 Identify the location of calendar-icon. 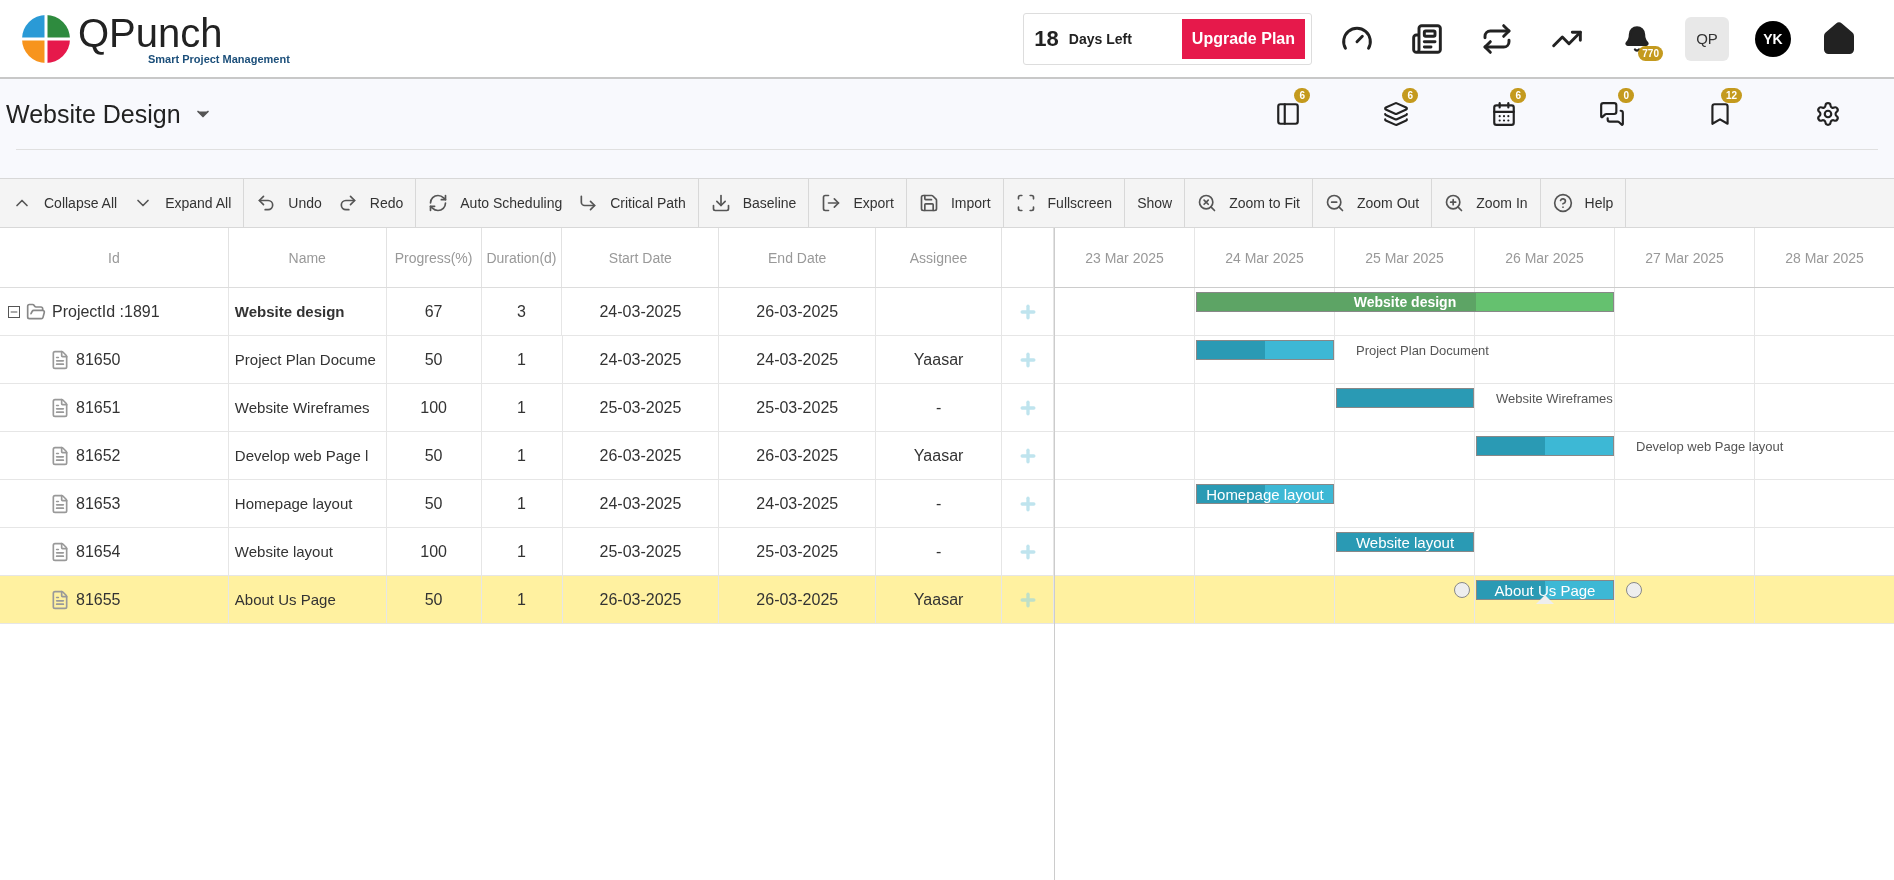
(1504, 114).